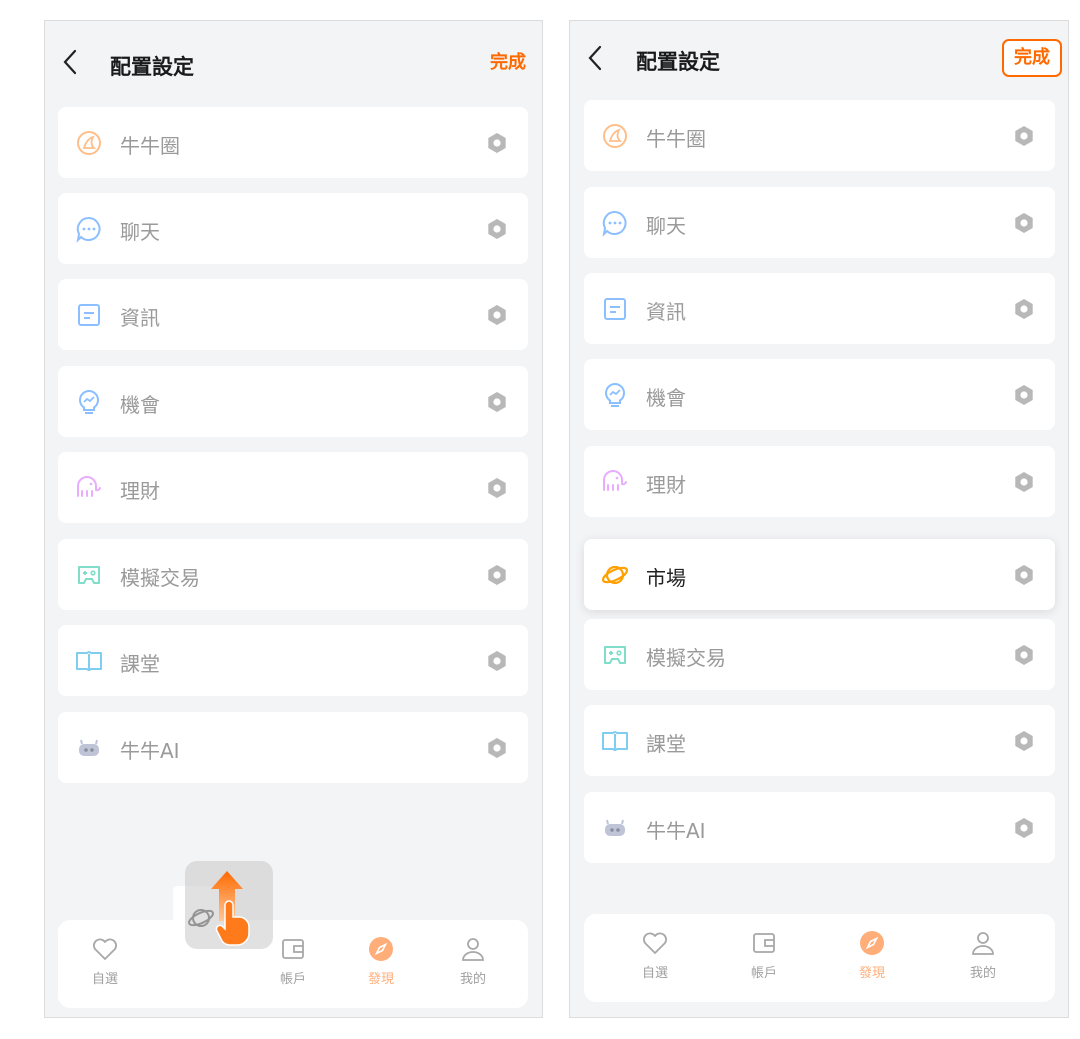 Image resolution: width=1080 pixels, height=1039 pixels. I want to click on config-row-label: 課堂, so click(666, 744).